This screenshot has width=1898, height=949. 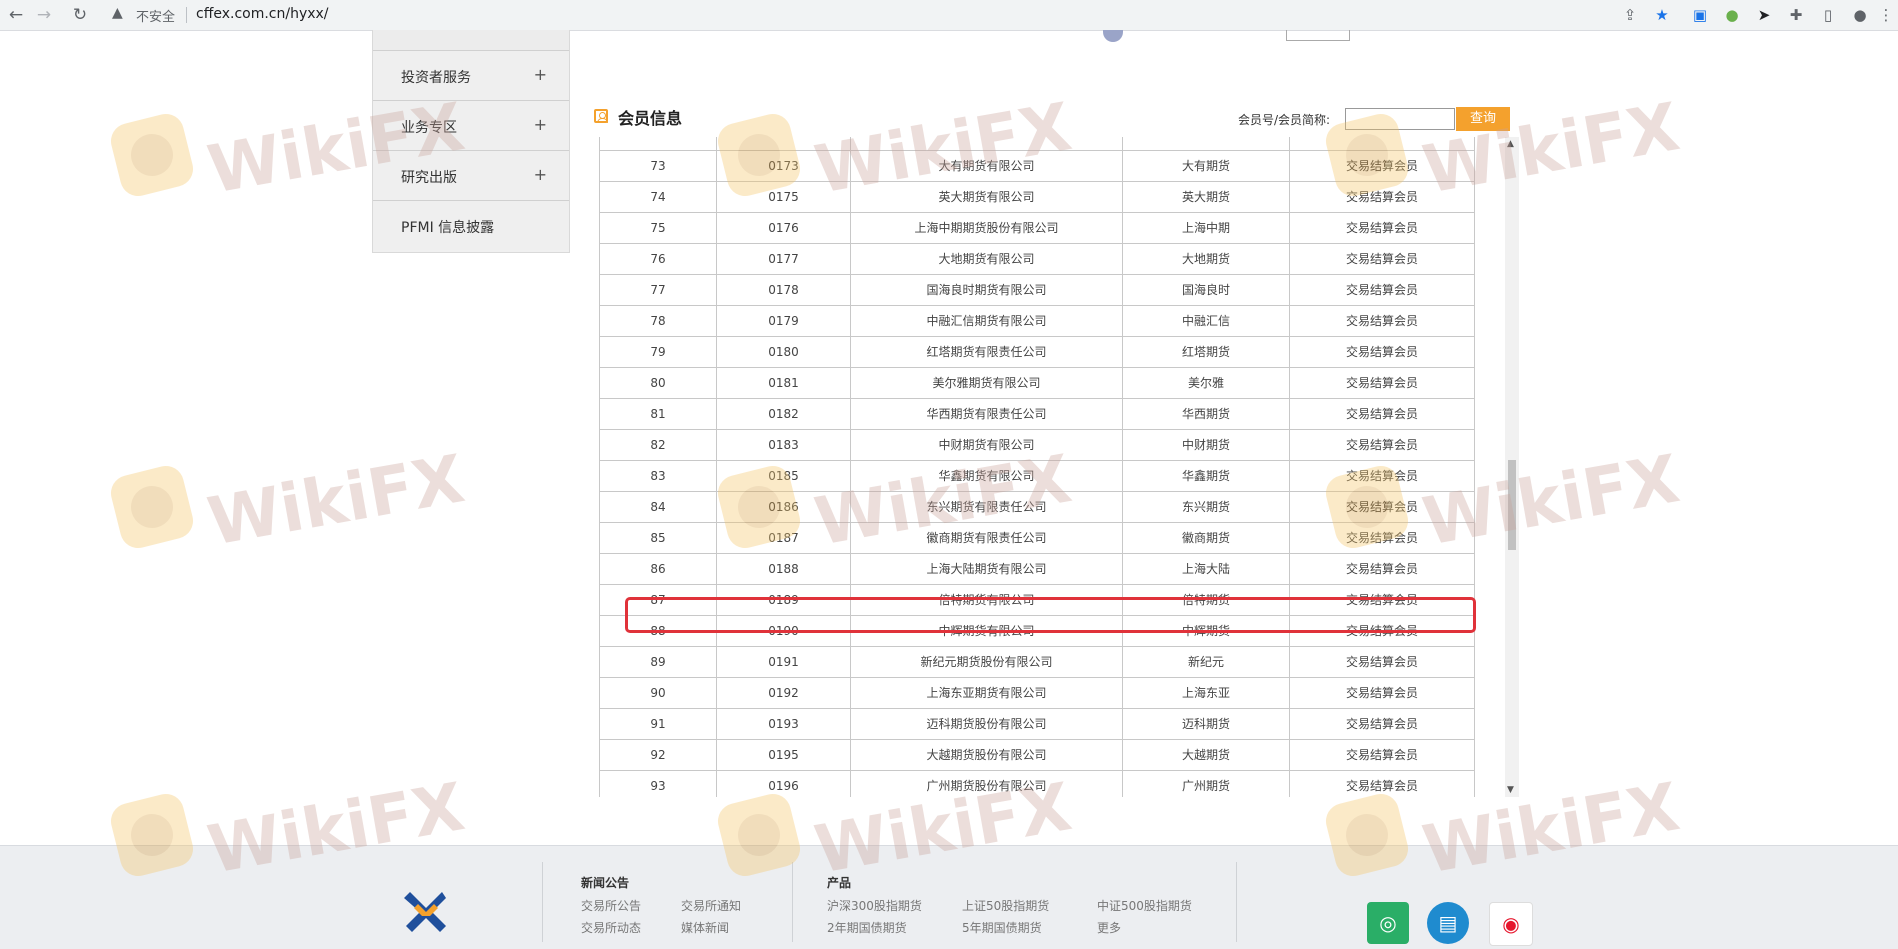 I want to click on table-row: 84 0186 东兴期货有限责任公司 东兴期货 交易结算会员, so click(x=1037, y=507).